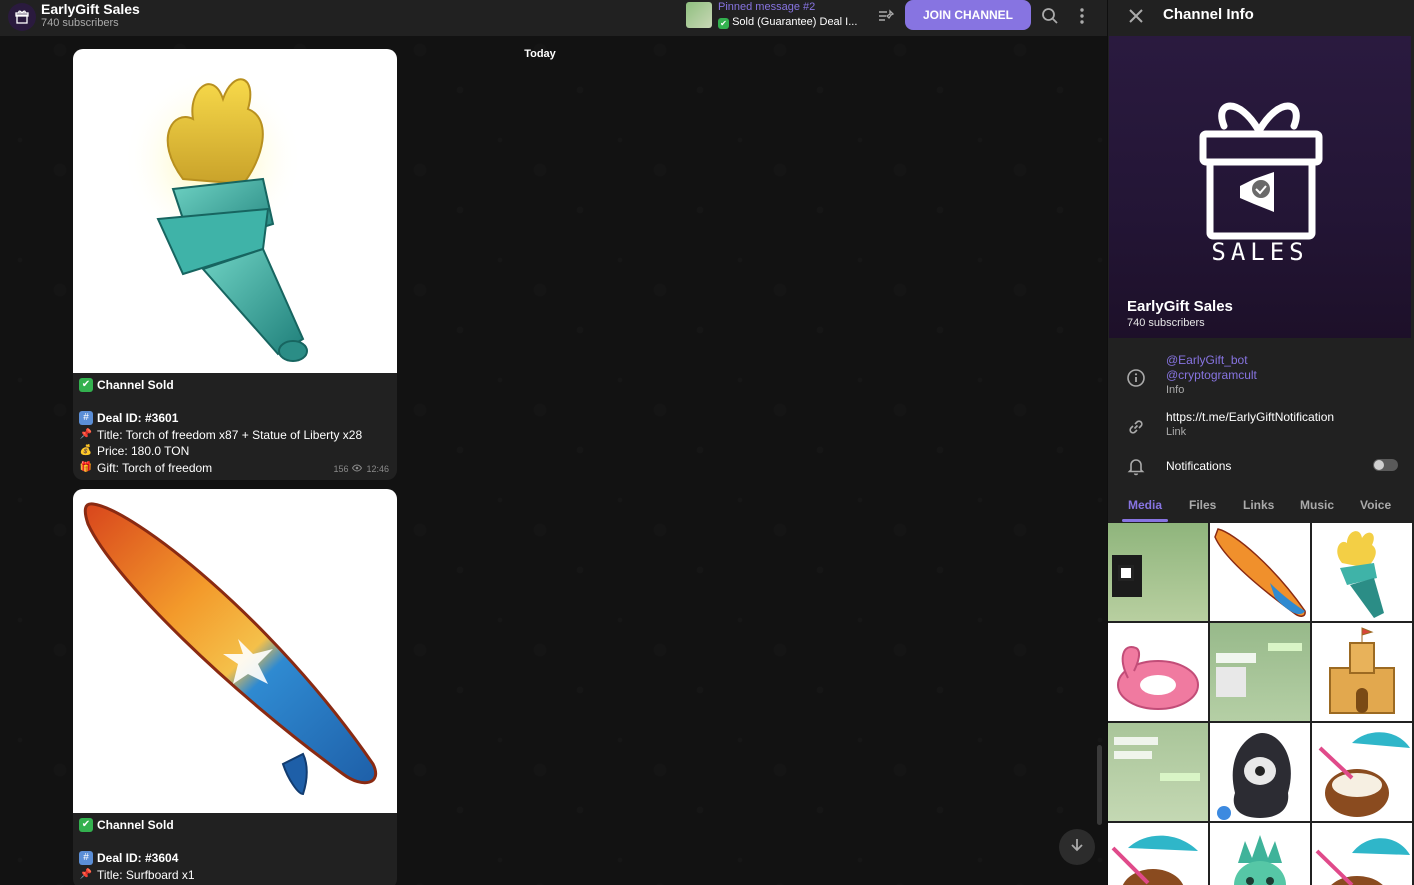  What do you see at coordinates (1211, 375) in the screenshot?
I see `channel-link: @cryptogramcult` at bounding box center [1211, 375].